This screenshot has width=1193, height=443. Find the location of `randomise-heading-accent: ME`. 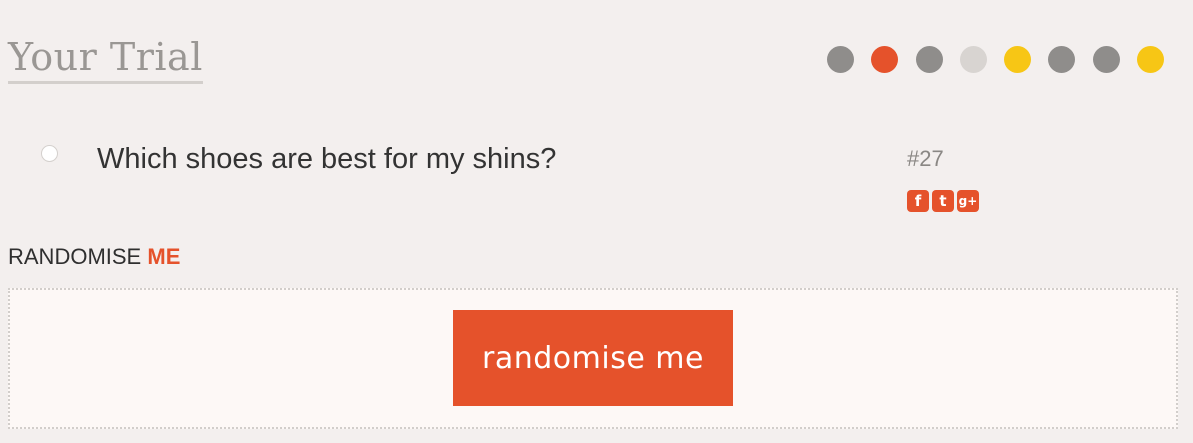

randomise-heading-accent: ME is located at coordinates (164, 256).